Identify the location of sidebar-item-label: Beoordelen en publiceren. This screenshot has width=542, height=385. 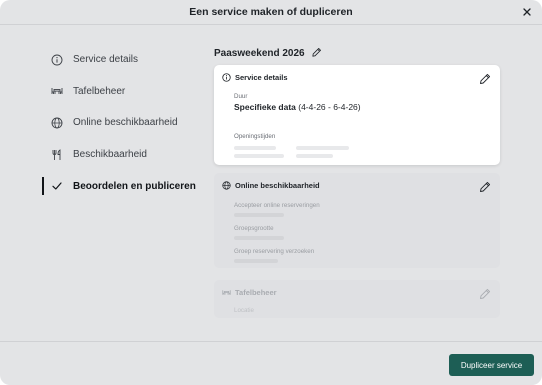
(134, 186).